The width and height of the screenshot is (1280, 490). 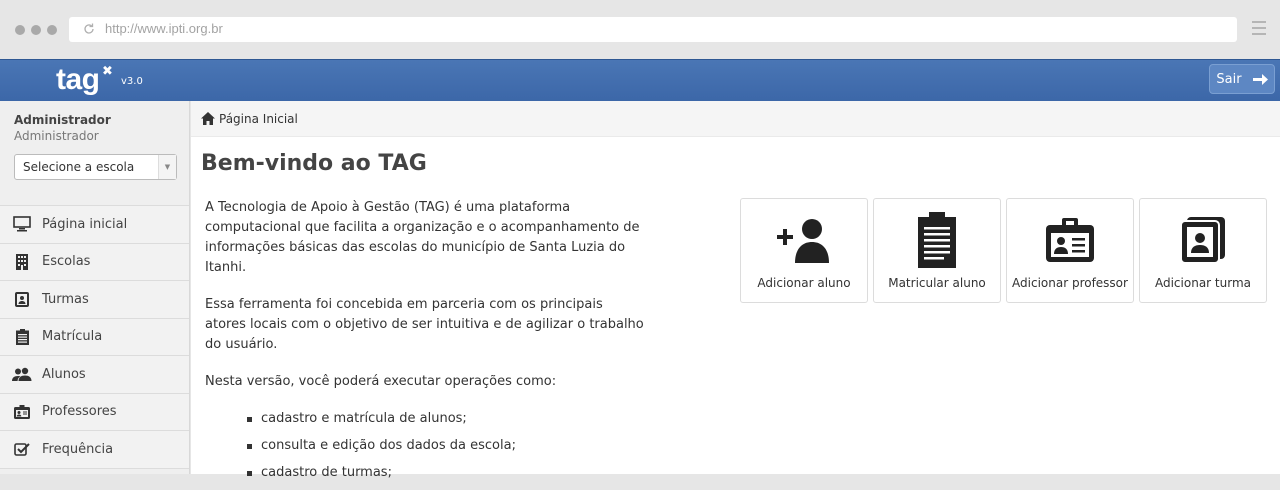 What do you see at coordinates (258, 119) in the screenshot?
I see `breadcrumb-link-home: Página Inicial` at bounding box center [258, 119].